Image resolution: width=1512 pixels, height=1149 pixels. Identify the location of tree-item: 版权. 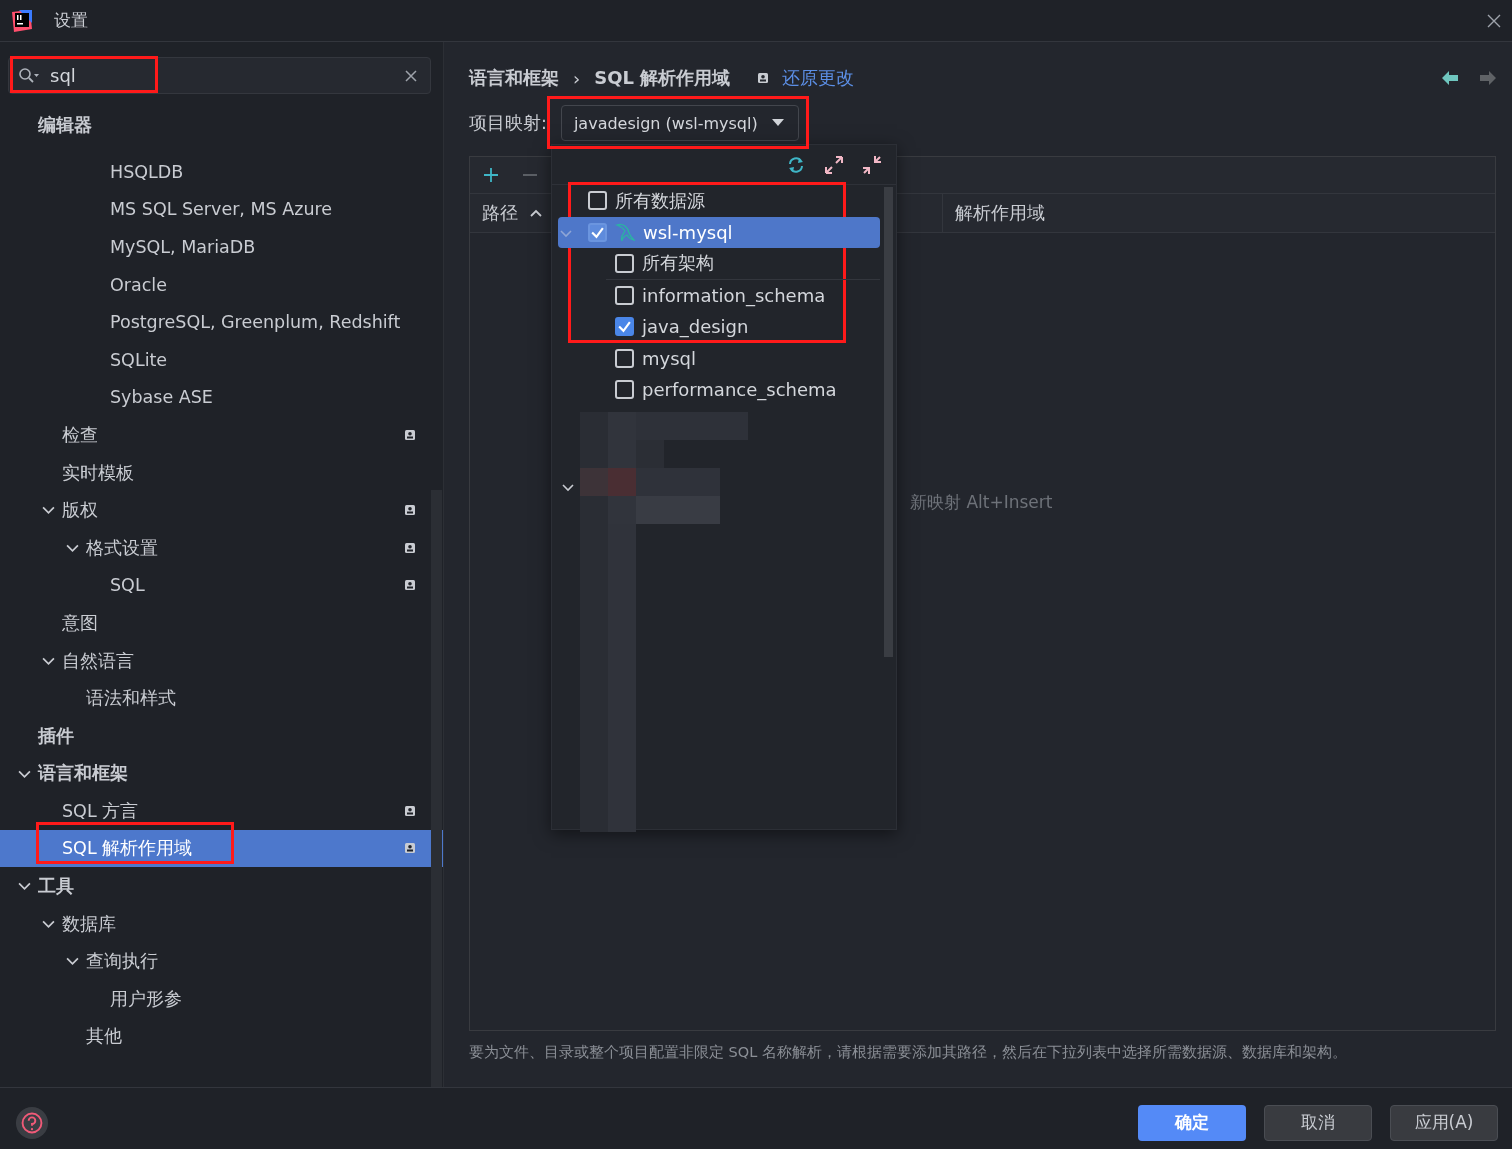
(215, 510).